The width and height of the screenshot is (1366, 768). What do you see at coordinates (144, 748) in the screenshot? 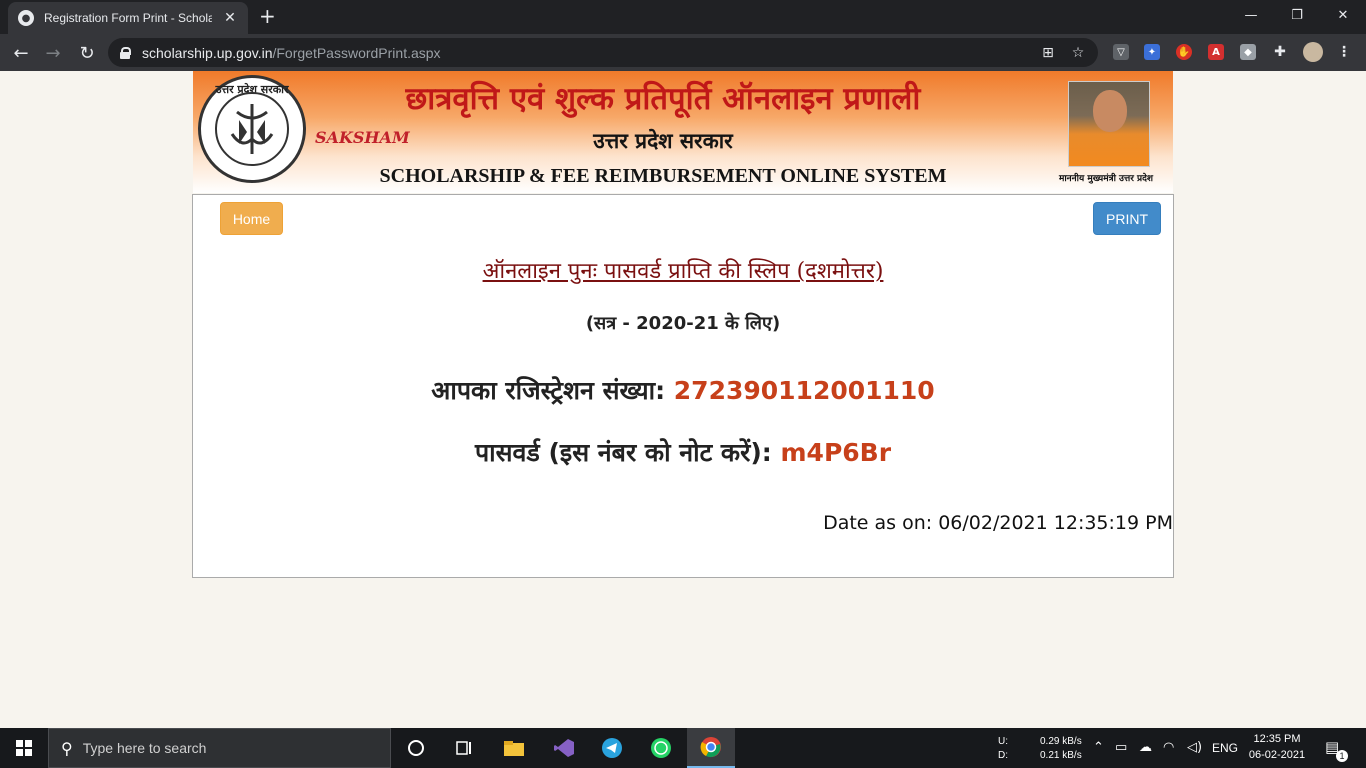
I see `search-placeholder: Type here to search` at bounding box center [144, 748].